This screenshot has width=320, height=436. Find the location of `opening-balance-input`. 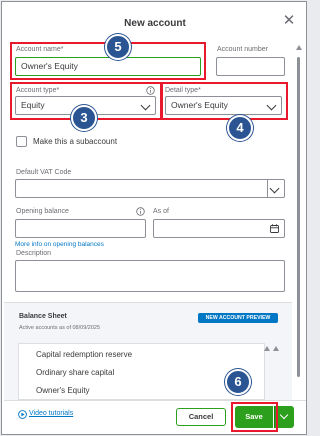

opening-balance-input is located at coordinates (80, 228).